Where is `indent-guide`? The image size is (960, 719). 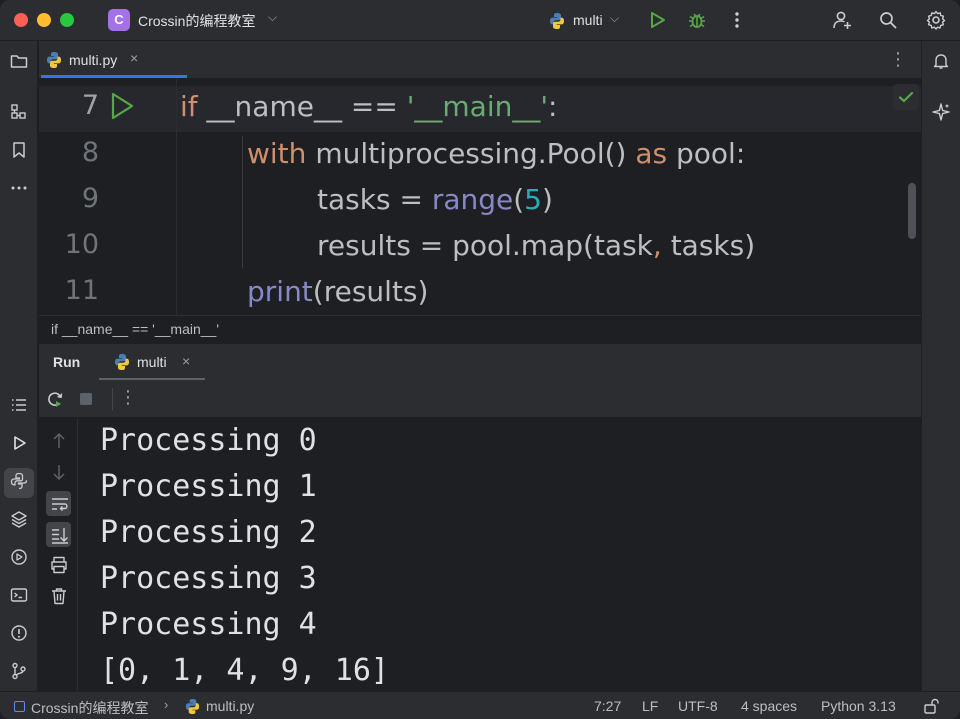 indent-guide is located at coordinates (242, 202).